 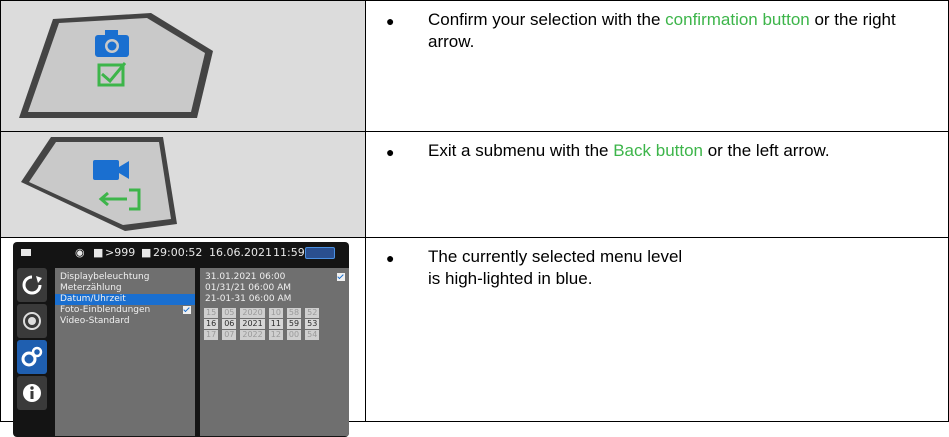 I want to click on gears-icon, so click(x=32, y=357).